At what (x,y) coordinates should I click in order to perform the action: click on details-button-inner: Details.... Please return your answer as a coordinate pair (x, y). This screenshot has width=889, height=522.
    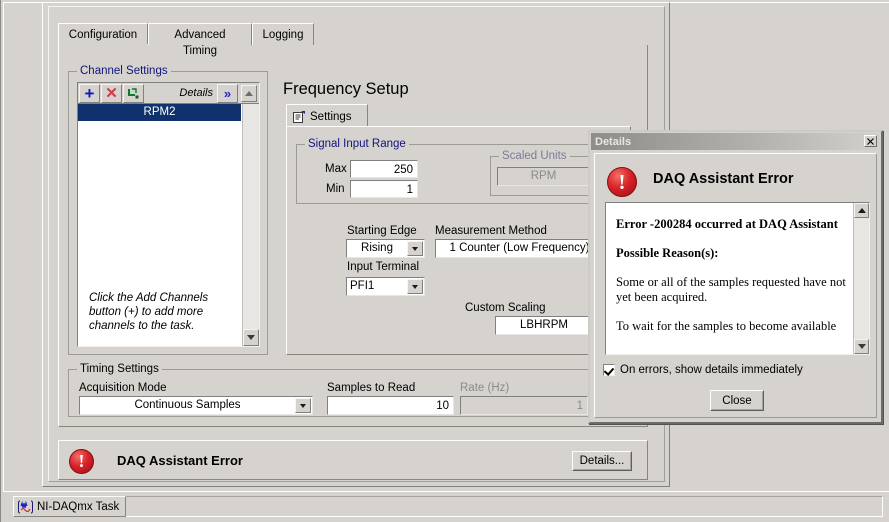
    Looking at the image, I should click on (602, 461).